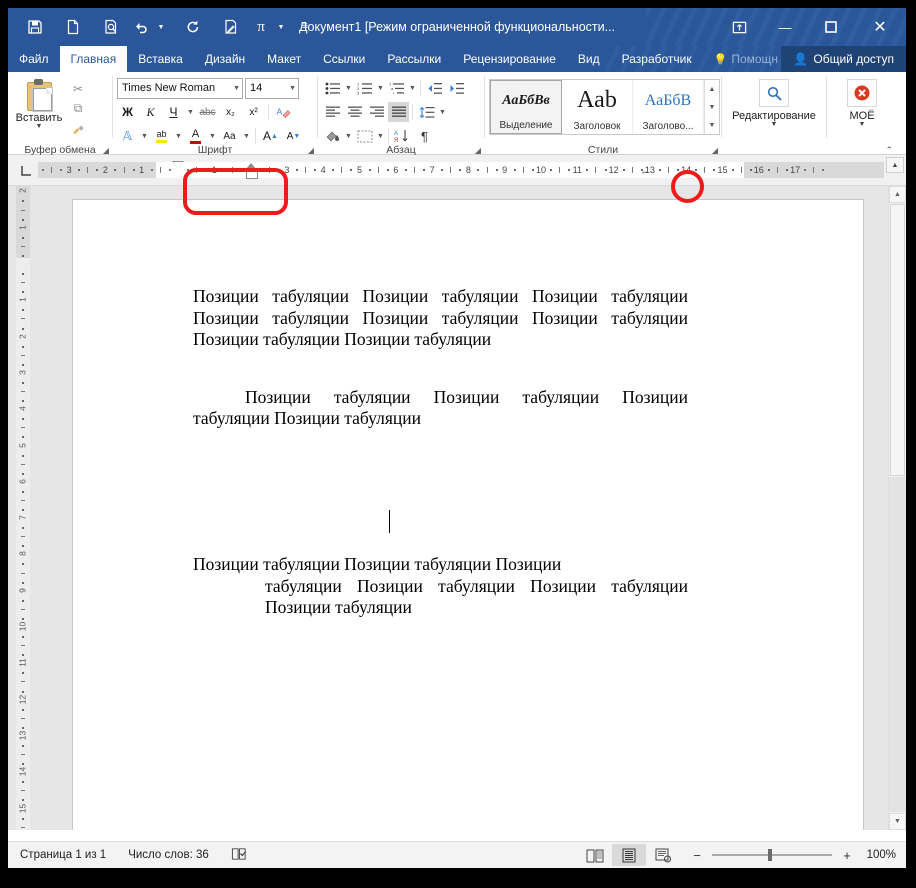  What do you see at coordinates (305, 27) in the screenshot?
I see `customize-qat-icon: ≡` at bounding box center [305, 27].